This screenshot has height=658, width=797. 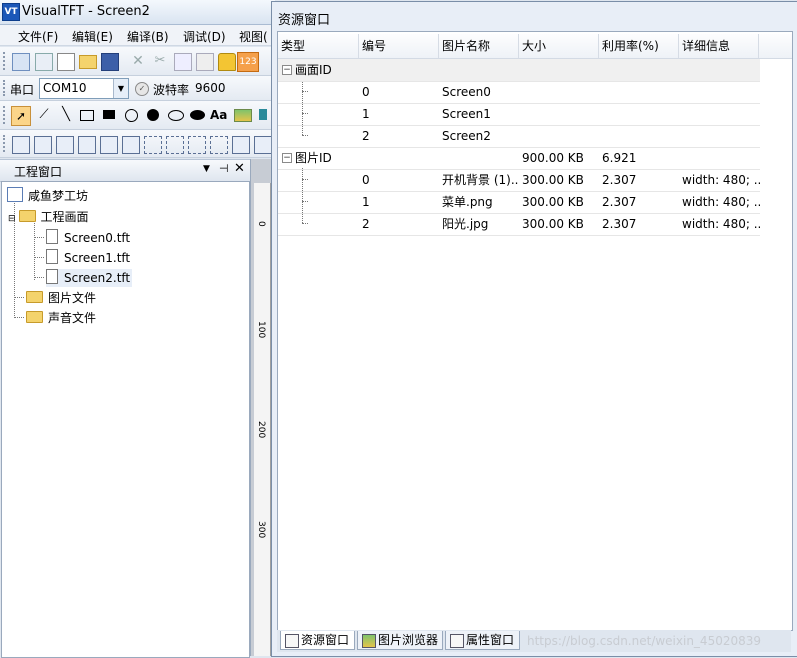 I want to click on group-row-images: − 图片ID 900.00 KB 6.921, so click(x=519, y=158).